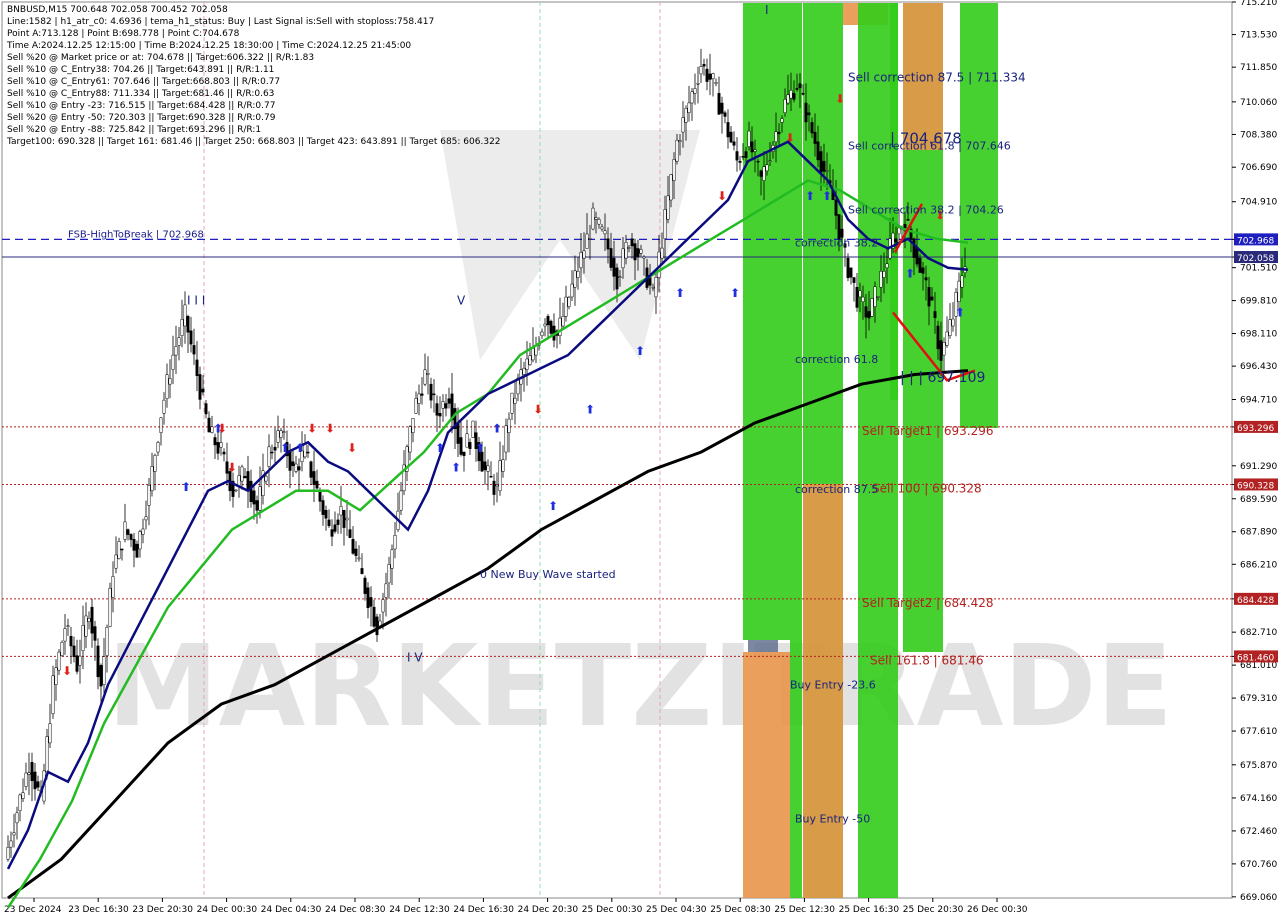 The width and height of the screenshot is (1280, 920). What do you see at coordinates (1255, 601) in the screenshot?
I see `price-tag-label: 684.428` at bounding box center [1255, 601].